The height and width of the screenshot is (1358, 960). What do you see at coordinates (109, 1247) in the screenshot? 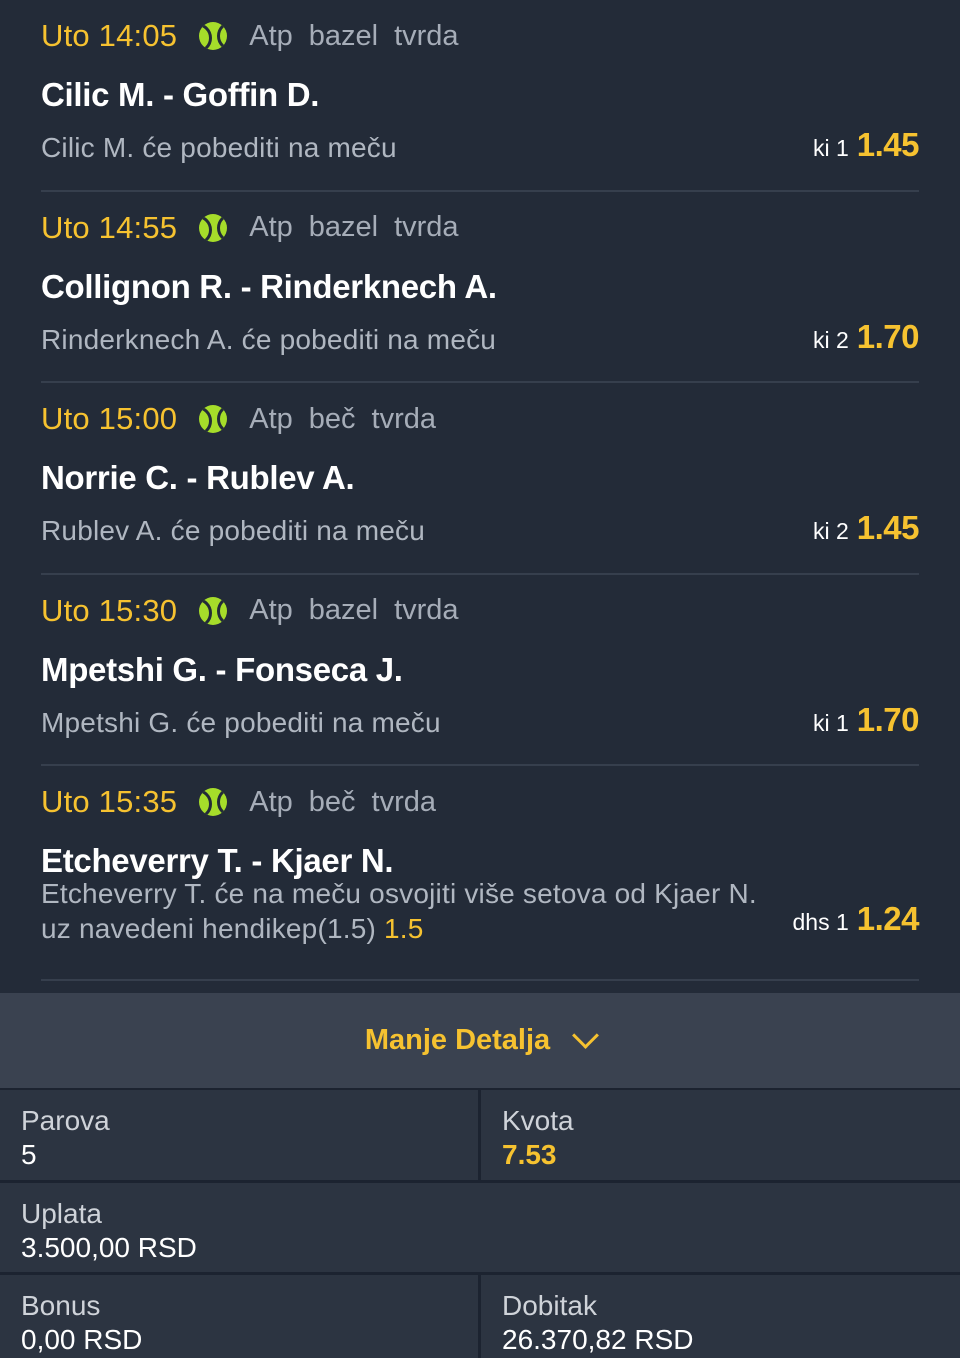
I see `stake-value: 3.500,00 RSD` at bounding box center [109, 1247].